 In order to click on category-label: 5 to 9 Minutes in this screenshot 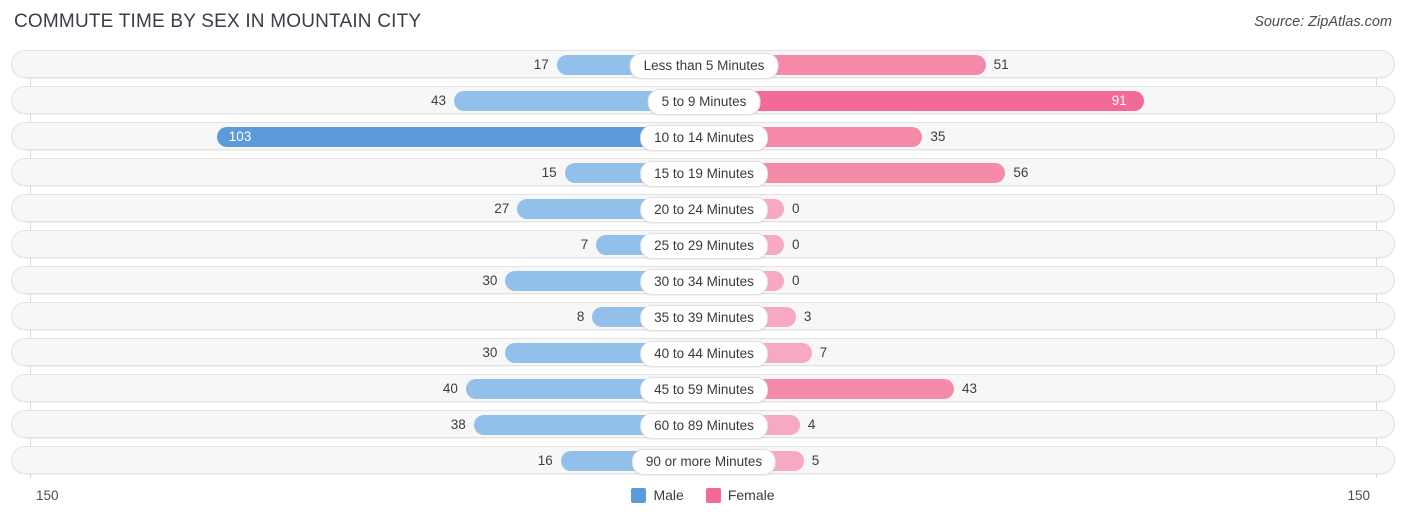, I will do `click(704, 102)`.